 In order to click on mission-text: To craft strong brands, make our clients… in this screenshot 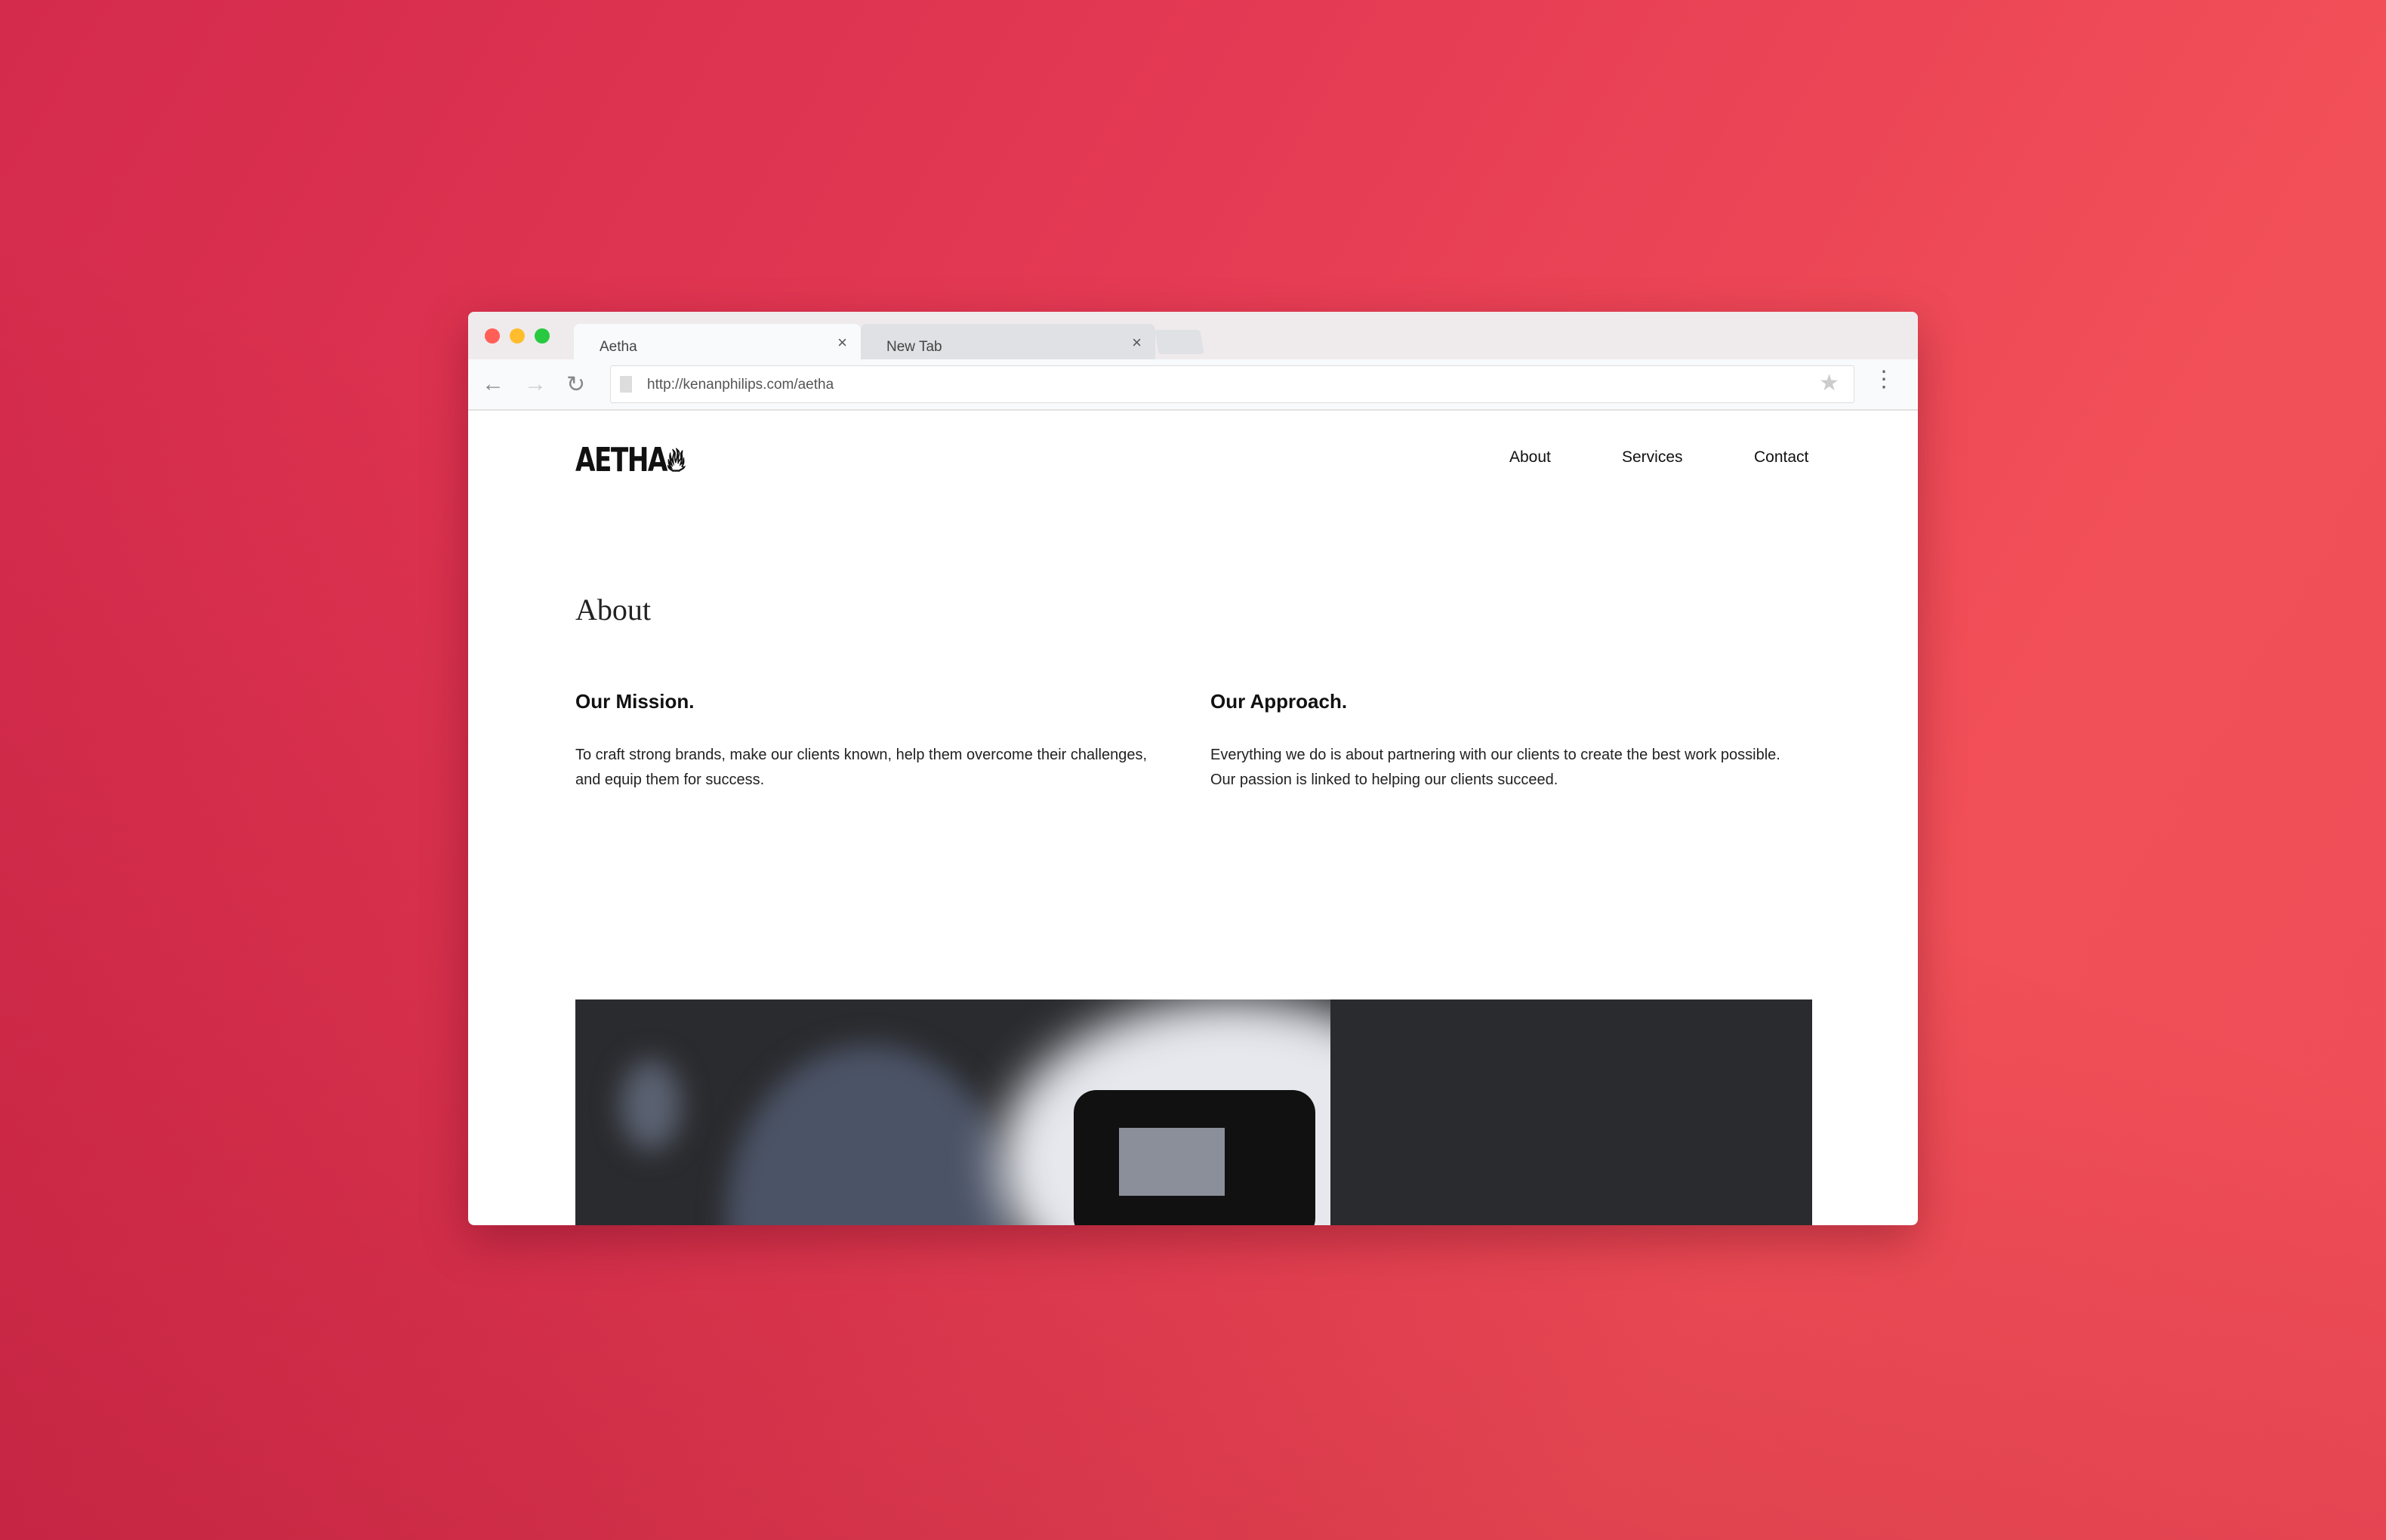, I will do `click(861, 767)`.